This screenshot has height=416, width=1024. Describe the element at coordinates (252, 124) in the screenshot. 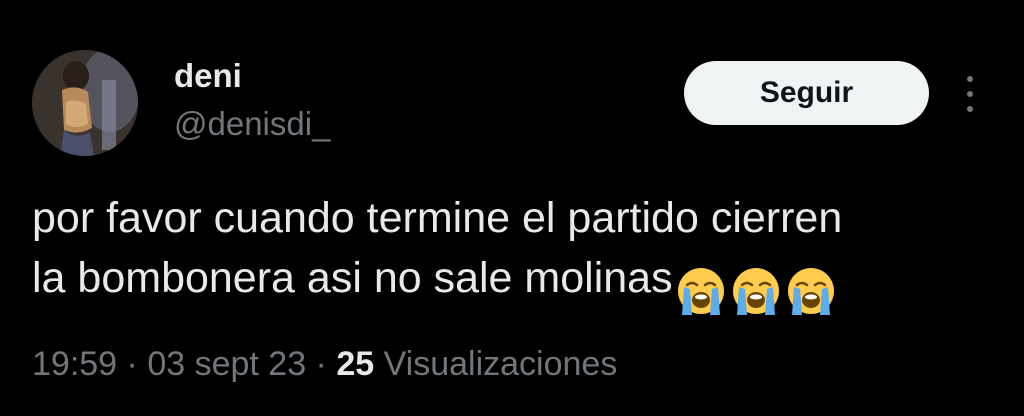

I see `author-handle: @denisdi_` at that location.